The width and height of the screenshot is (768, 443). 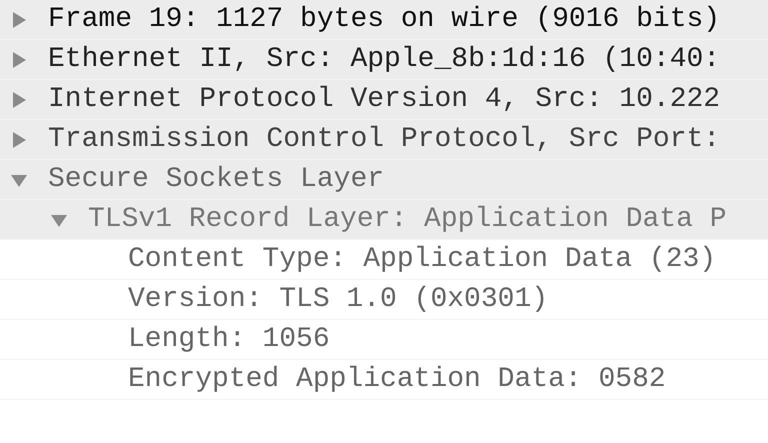 I want to click on tree-item-label: Version: TLS 1.0 (0x0301), so click(x=338, y=299).